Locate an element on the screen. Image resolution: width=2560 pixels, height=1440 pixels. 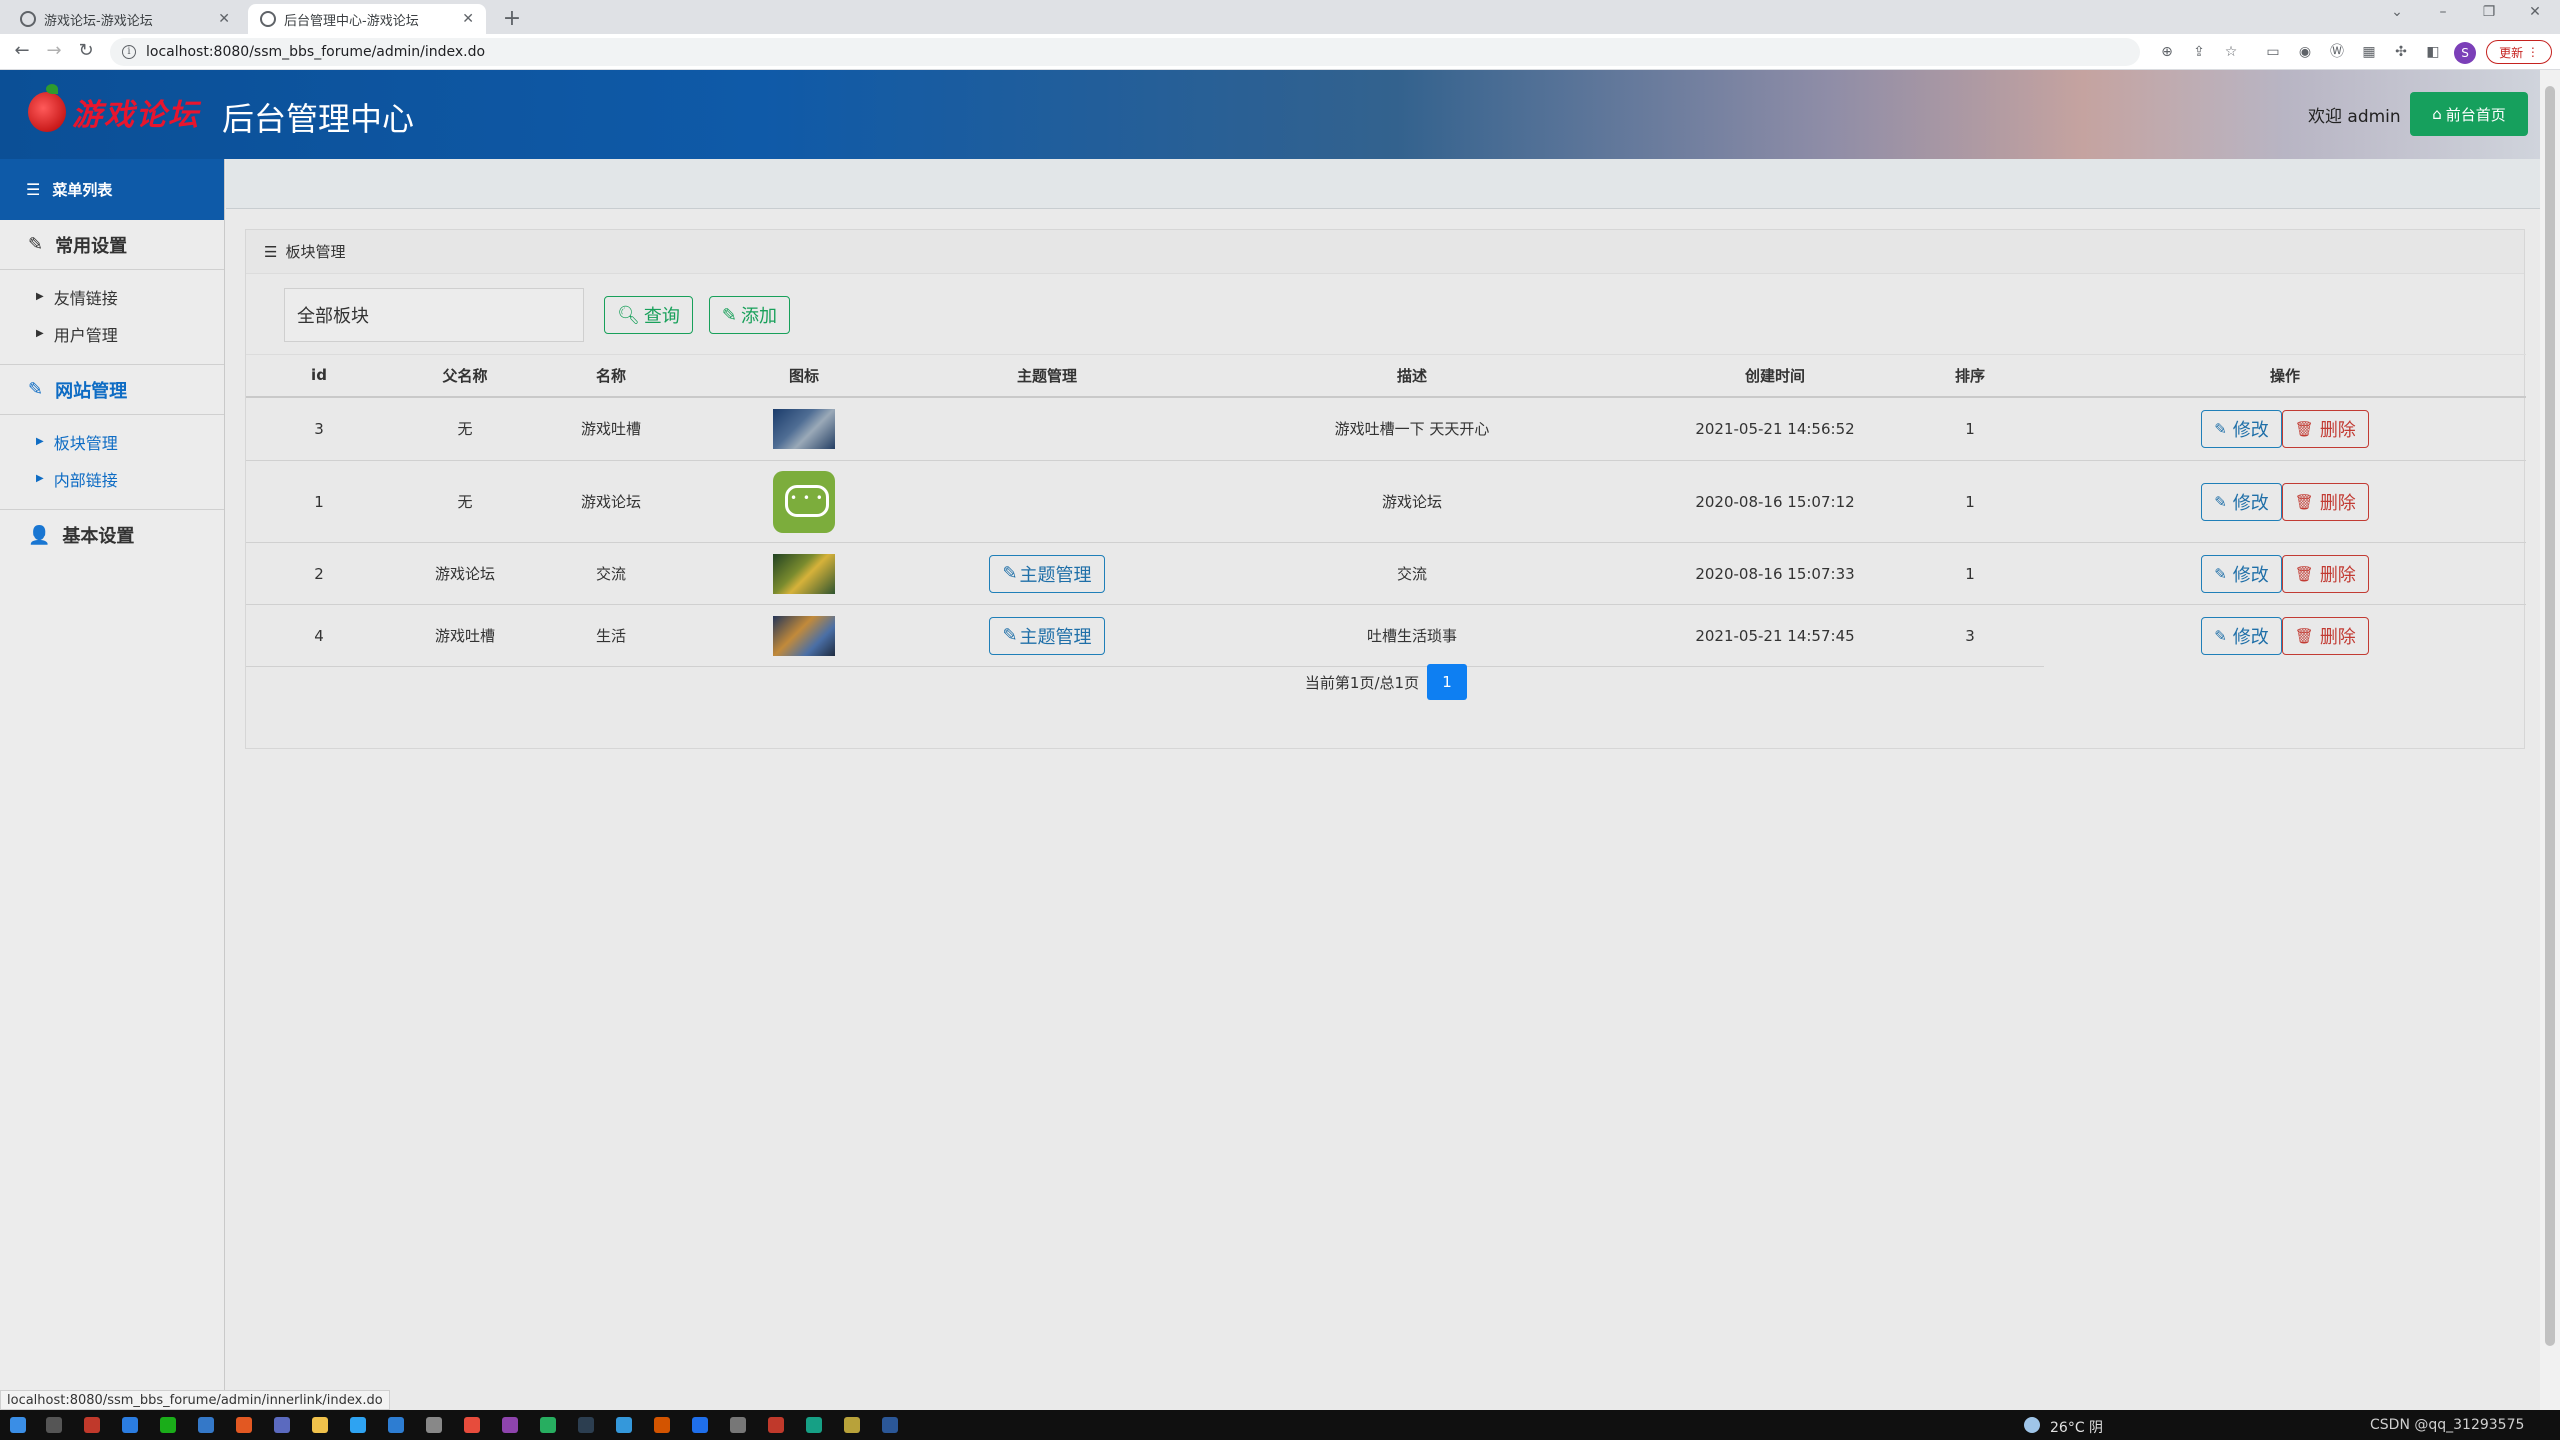
sidebar-item-users: ▶ 用户管理 is located at coordinates (112, 333).